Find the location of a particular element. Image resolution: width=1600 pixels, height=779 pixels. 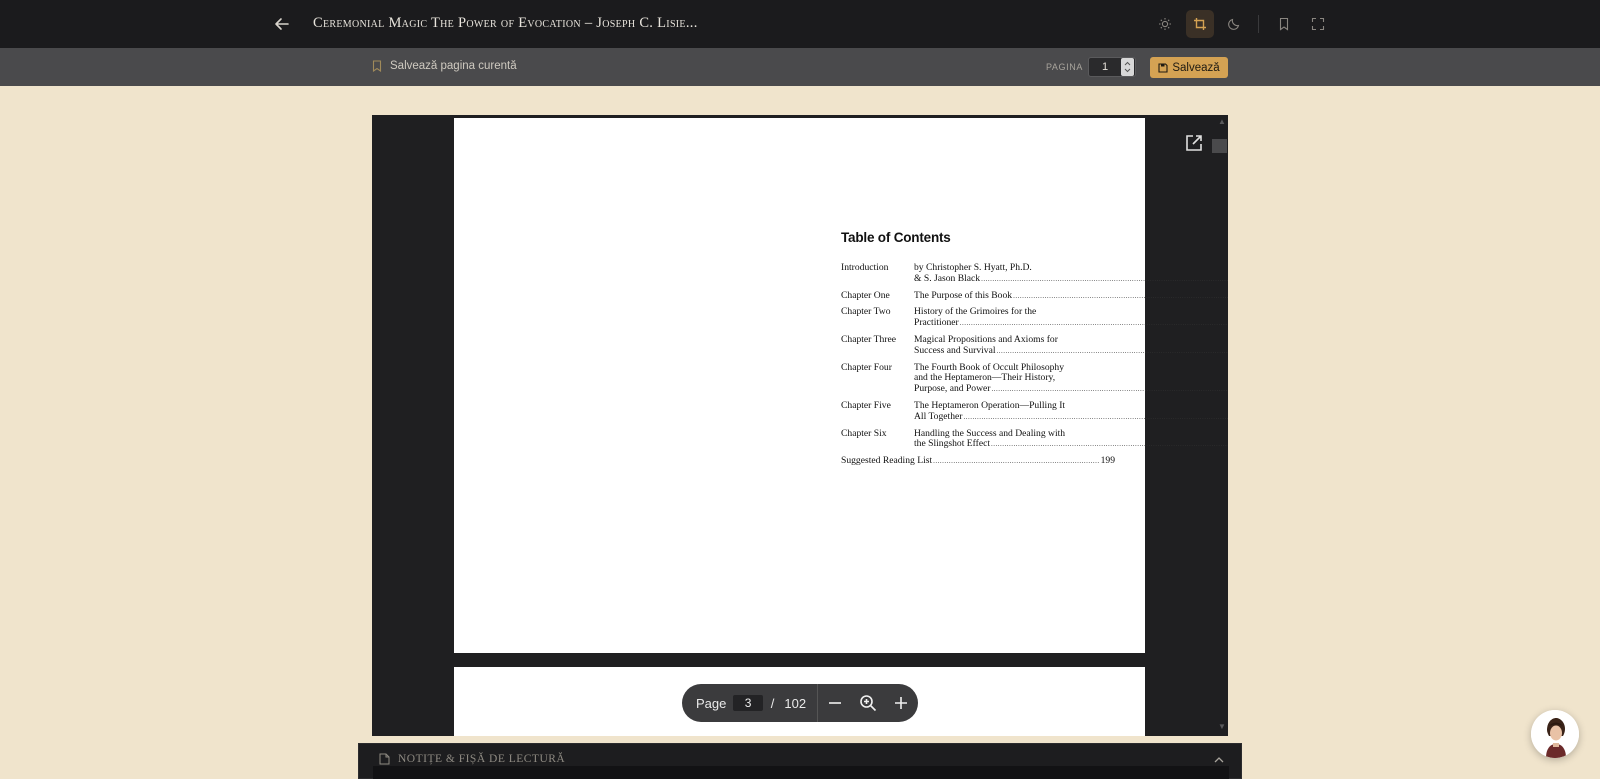

save-current-page-link: Salvează pagina curentă is located at coordinates (444, 66).